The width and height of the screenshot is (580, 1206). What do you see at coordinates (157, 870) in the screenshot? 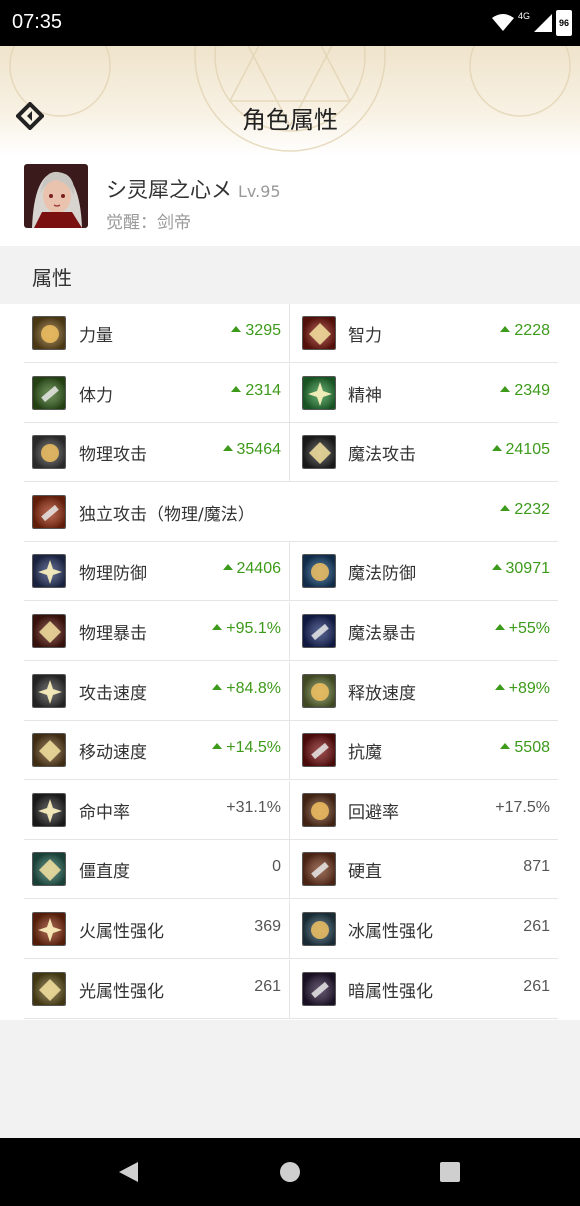
I see `stat-cell: 僵直度 0` at bounding box center [157, 870].